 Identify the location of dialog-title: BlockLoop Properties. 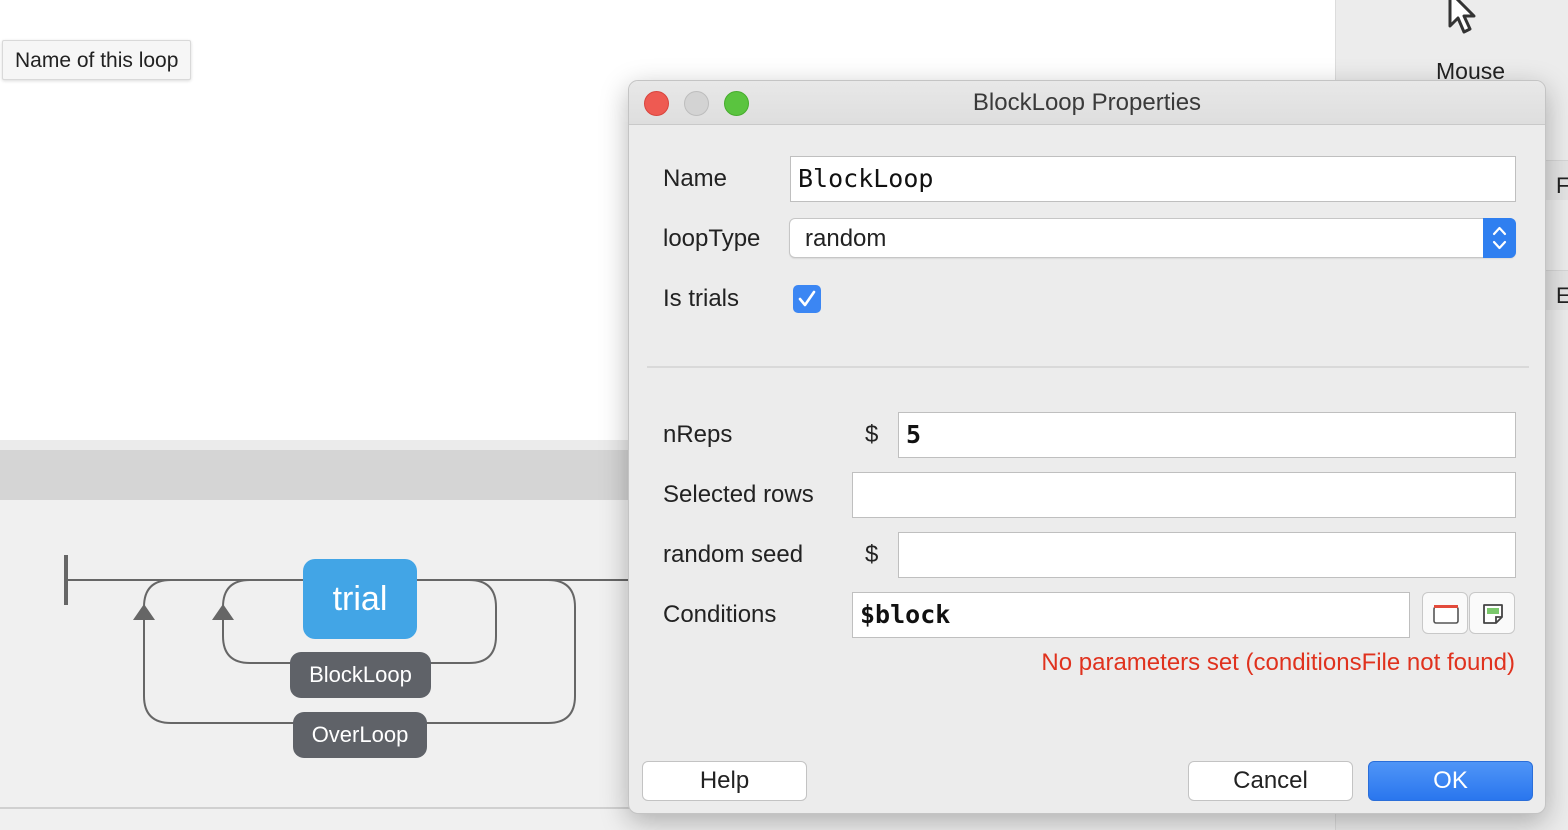
(1087, 102).